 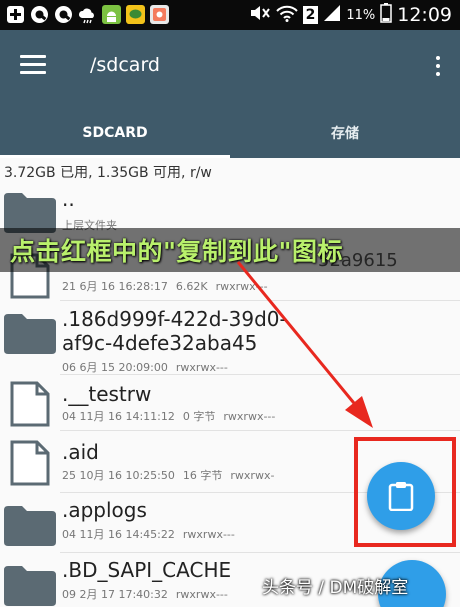 What do you see at coordinates (335, 588) in the screenshot?
I see `watermark: 头条号 / DM破解室` at bounding box center [335, 588].